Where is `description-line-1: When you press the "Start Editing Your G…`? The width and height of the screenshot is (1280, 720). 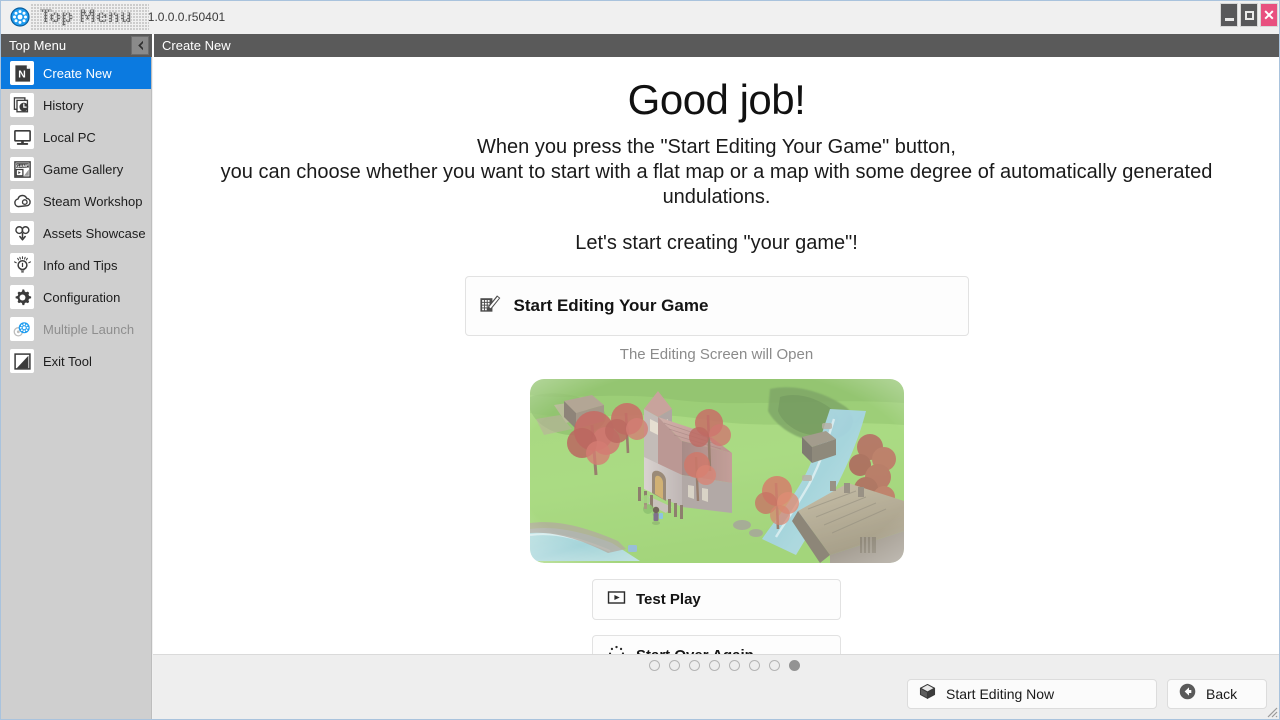
description-line-1: When you press the "Start Editing Your G… is located at coordinates (716, 147).